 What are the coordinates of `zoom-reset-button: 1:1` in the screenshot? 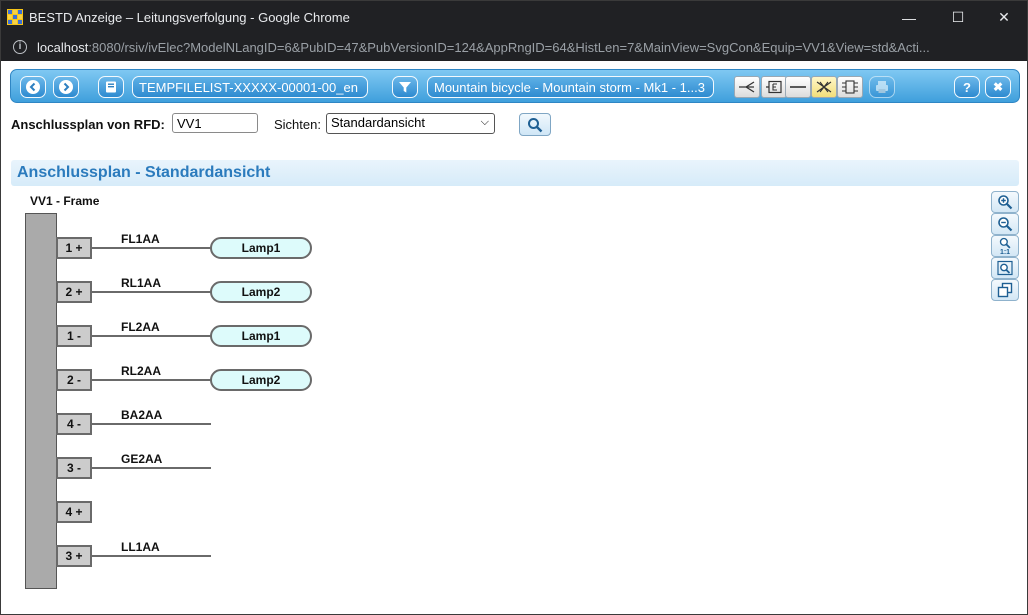 It's located at (1005, 246).